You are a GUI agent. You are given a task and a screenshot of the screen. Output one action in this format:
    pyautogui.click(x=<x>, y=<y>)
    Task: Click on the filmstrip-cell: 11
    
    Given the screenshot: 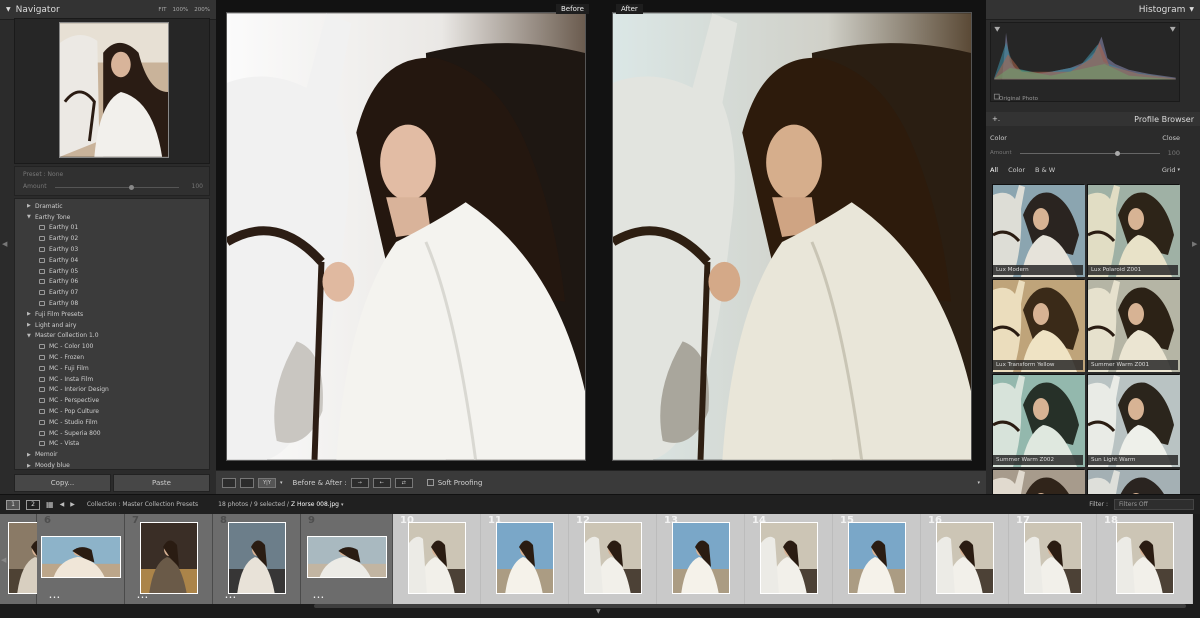 What is the action you would take?
    pyautogui.click(x=525, y=559)
    